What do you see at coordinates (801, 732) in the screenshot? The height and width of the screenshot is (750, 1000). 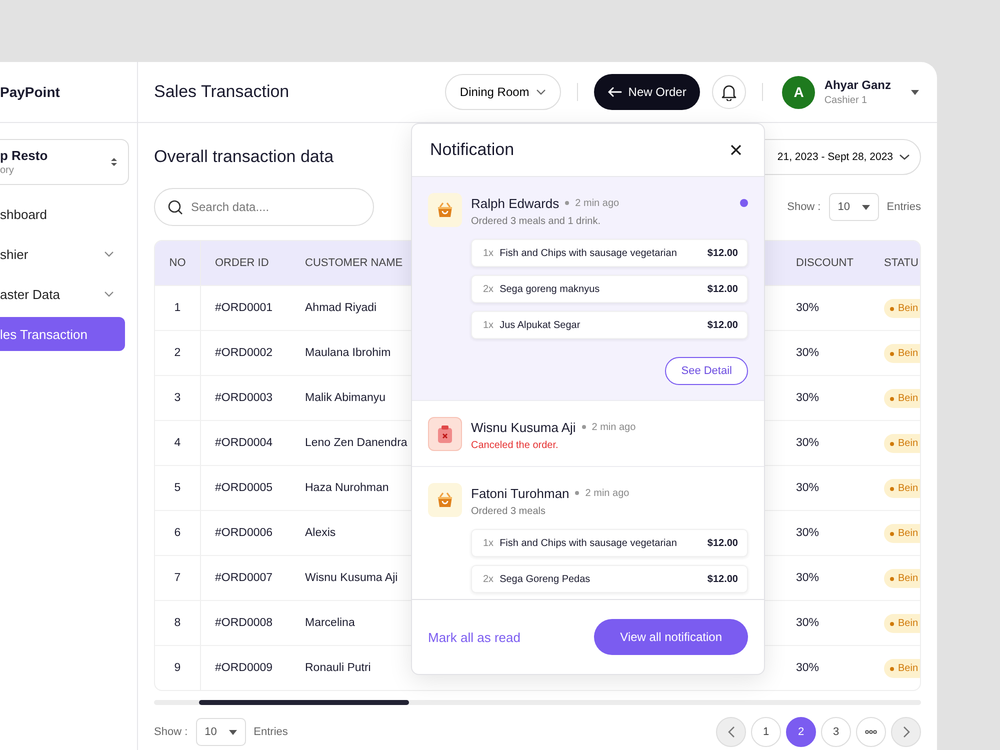 I see `page-button: 2` at bounding box center [801, 732].